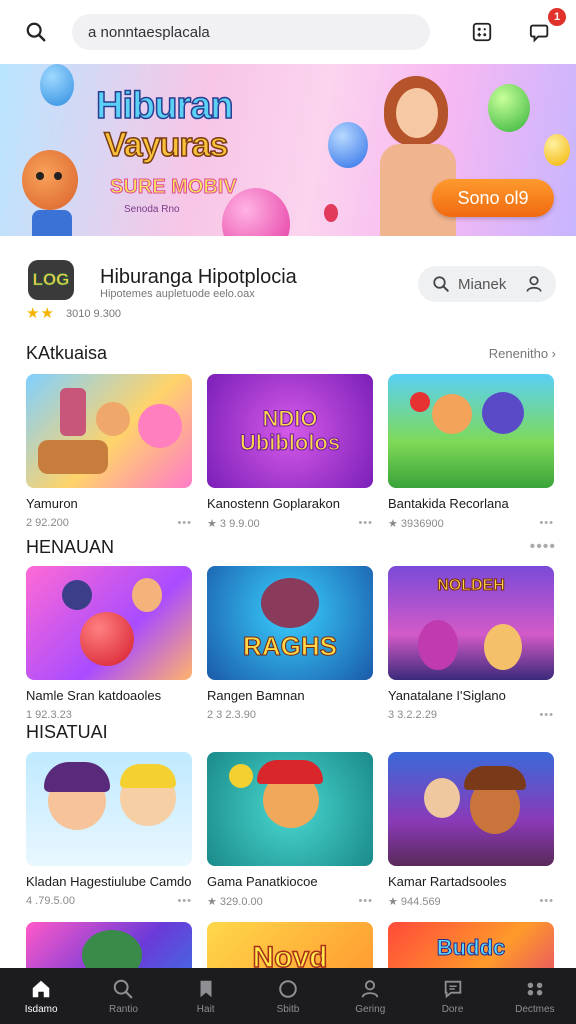 The image size is (576, 1024). I want to click on market-search-button: Mianek, so click(487, 284).